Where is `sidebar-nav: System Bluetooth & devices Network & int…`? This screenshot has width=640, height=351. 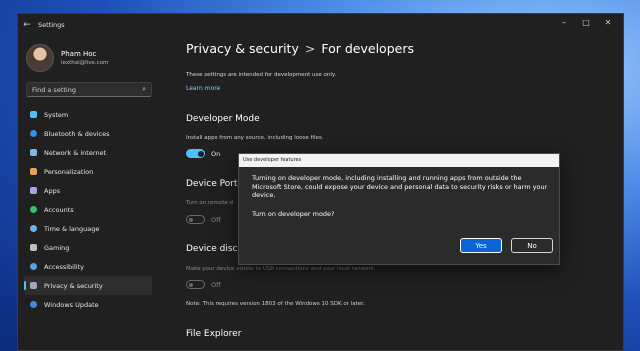 sidebar-nav: System Bluetooth & devices Network & int… is located at coordinates (88, 209).